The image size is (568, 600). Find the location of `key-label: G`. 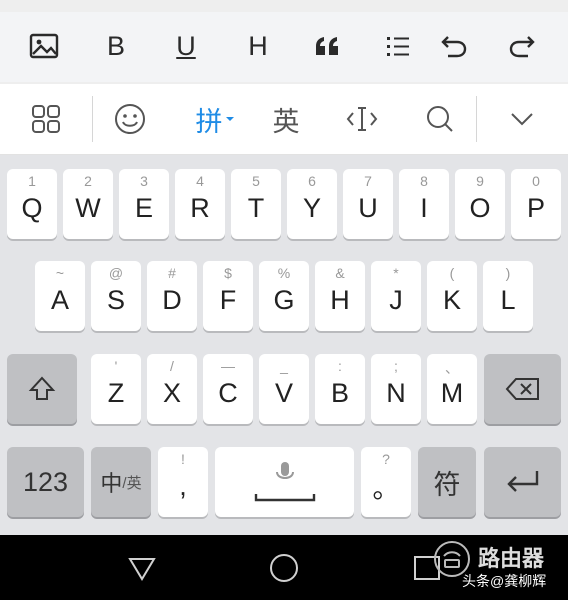

key-label: G is located at coordinates (284, 299).